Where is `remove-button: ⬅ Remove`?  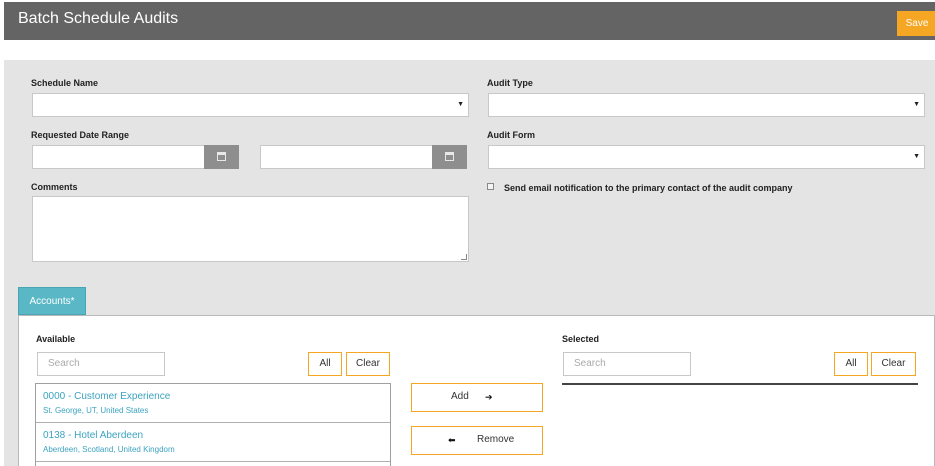
remove-button: ⬅ Remove is located at coordinates (477, 440).